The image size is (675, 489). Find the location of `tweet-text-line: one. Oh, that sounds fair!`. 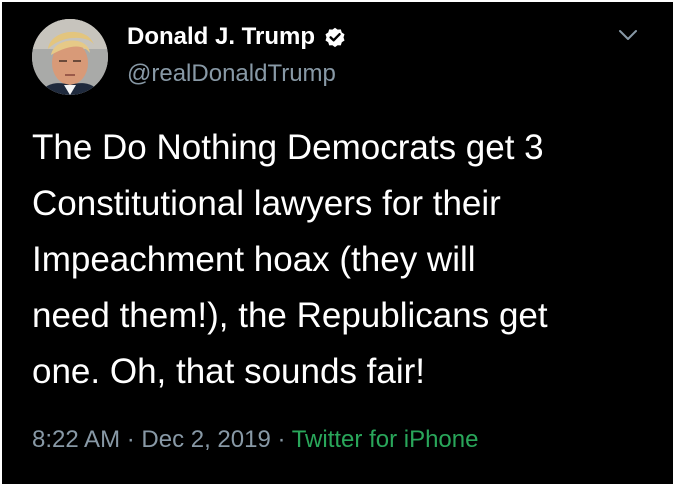

tweet-text-line: one. Oh, that sounds fair! is located at coordinates (229, 371).